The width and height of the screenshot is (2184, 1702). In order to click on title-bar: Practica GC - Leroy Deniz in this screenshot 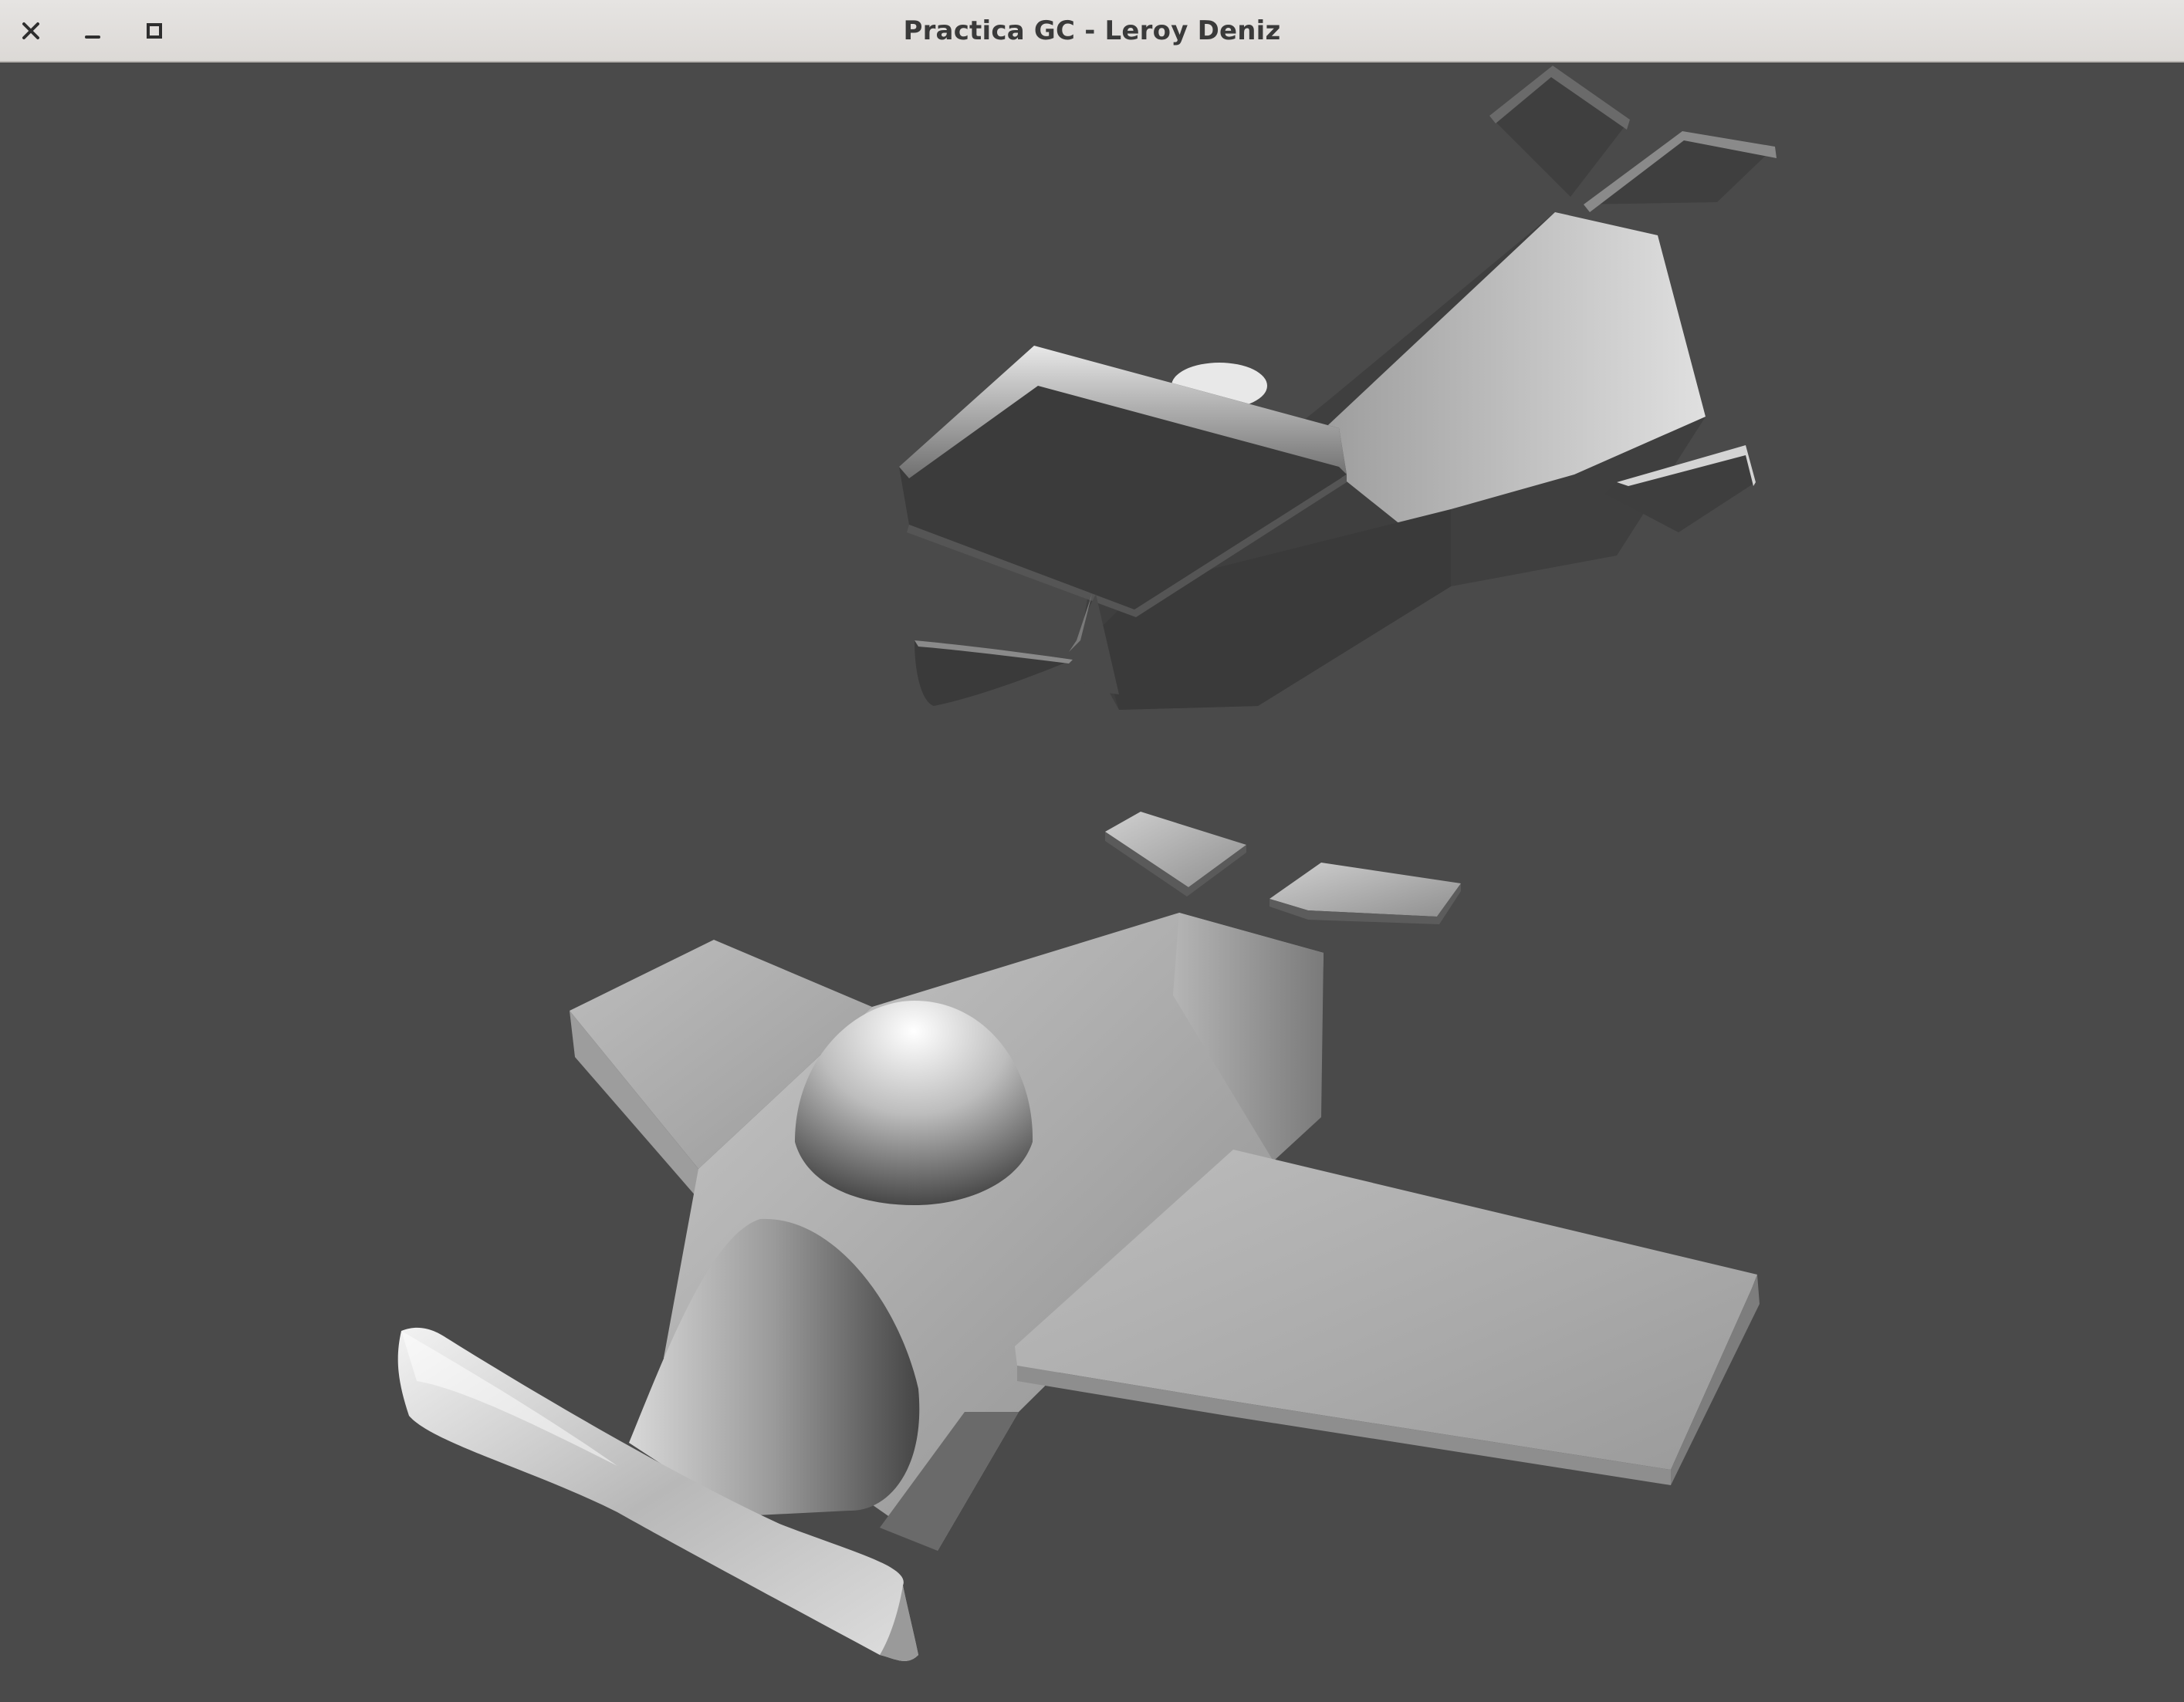, I will do `click(1092, 31)`.